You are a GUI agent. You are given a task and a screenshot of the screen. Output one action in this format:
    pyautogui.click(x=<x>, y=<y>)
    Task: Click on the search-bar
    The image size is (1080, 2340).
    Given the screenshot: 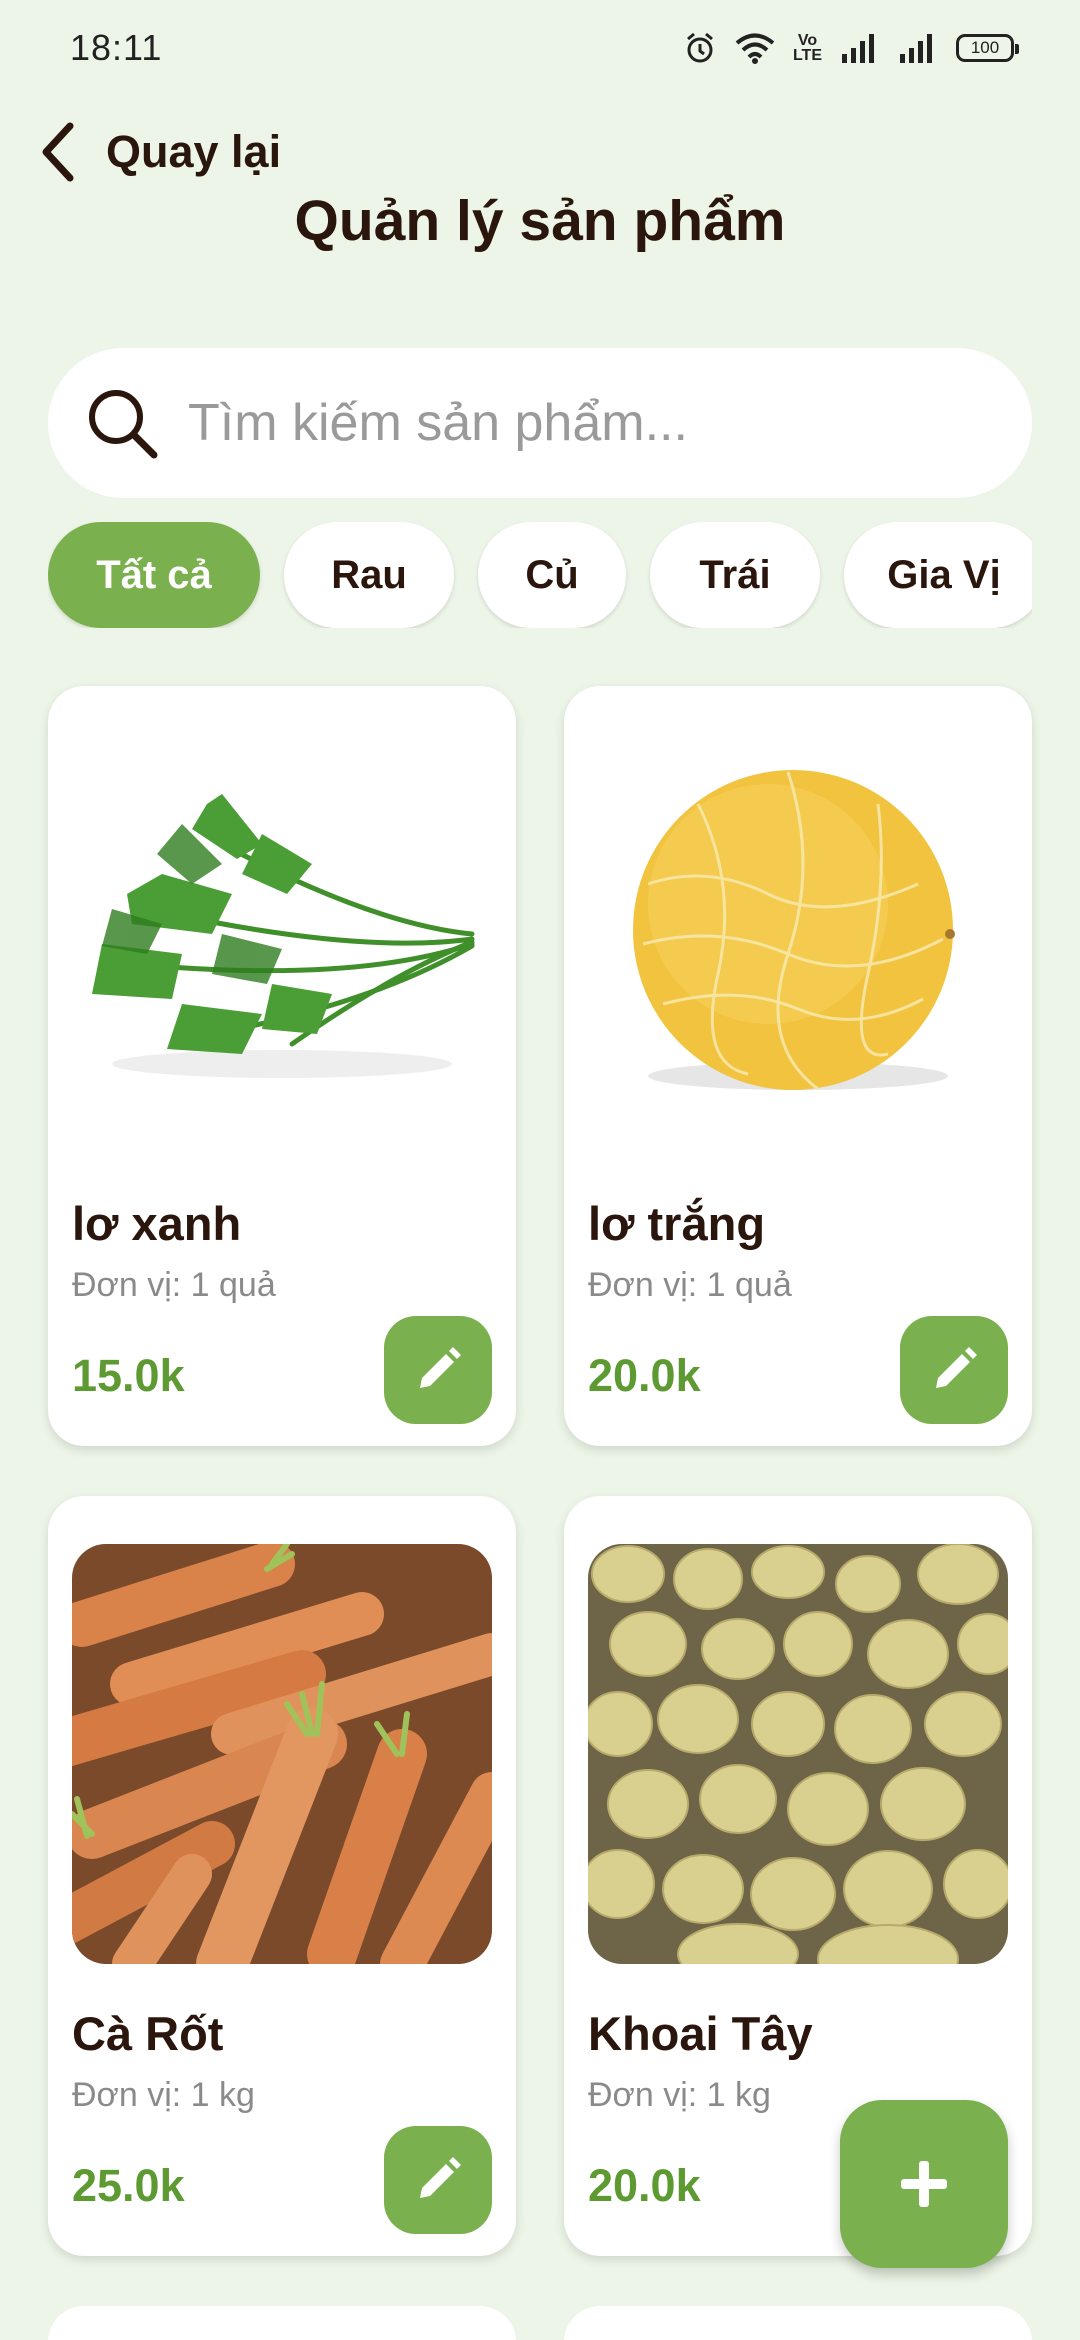 What is the action you would take?
    pyautogui.click(x=540, y=423)
    